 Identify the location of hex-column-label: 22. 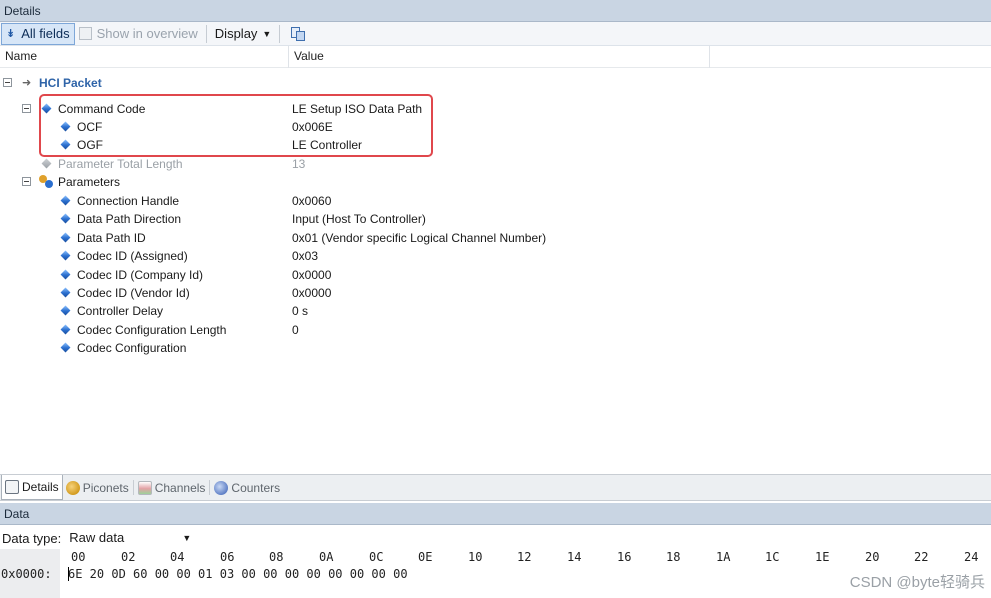
(921, 557).